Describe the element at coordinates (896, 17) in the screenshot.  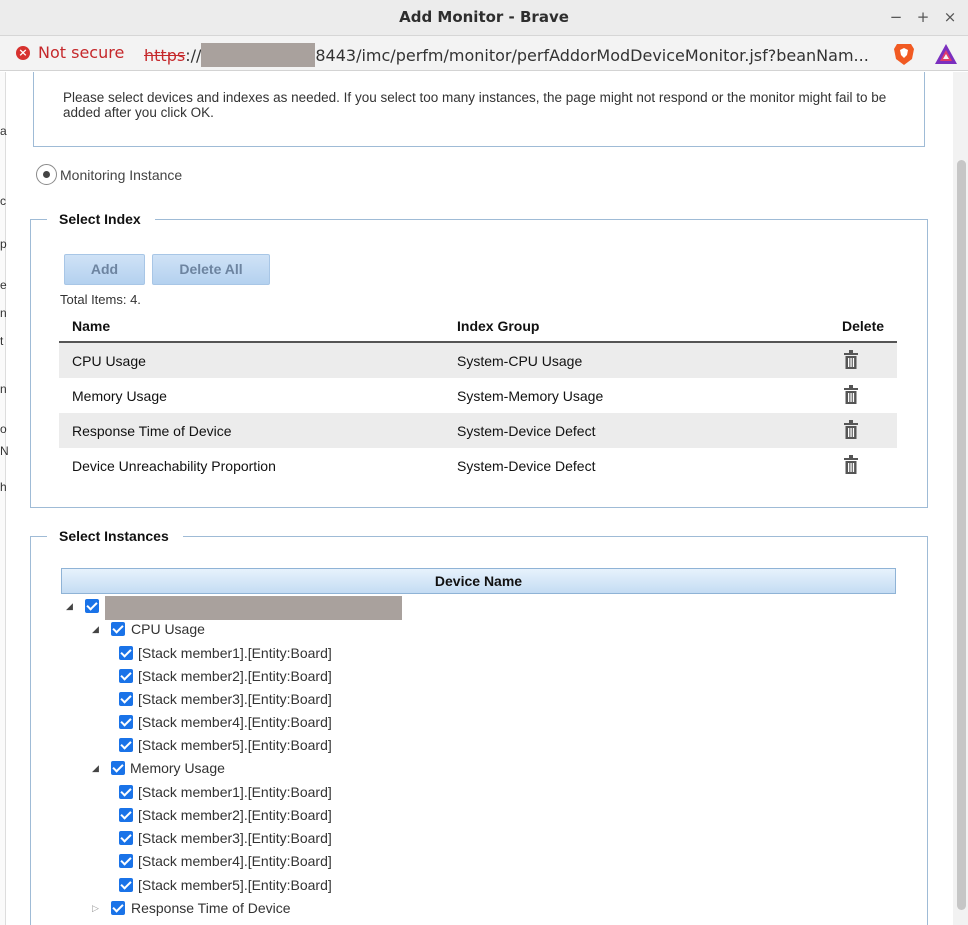
I see `minimize-button: −` at that location.